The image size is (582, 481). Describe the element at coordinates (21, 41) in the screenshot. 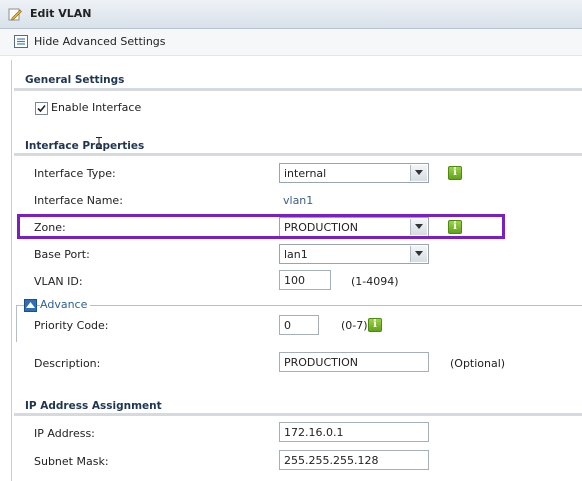

I see `list-settings-icon` at that location.